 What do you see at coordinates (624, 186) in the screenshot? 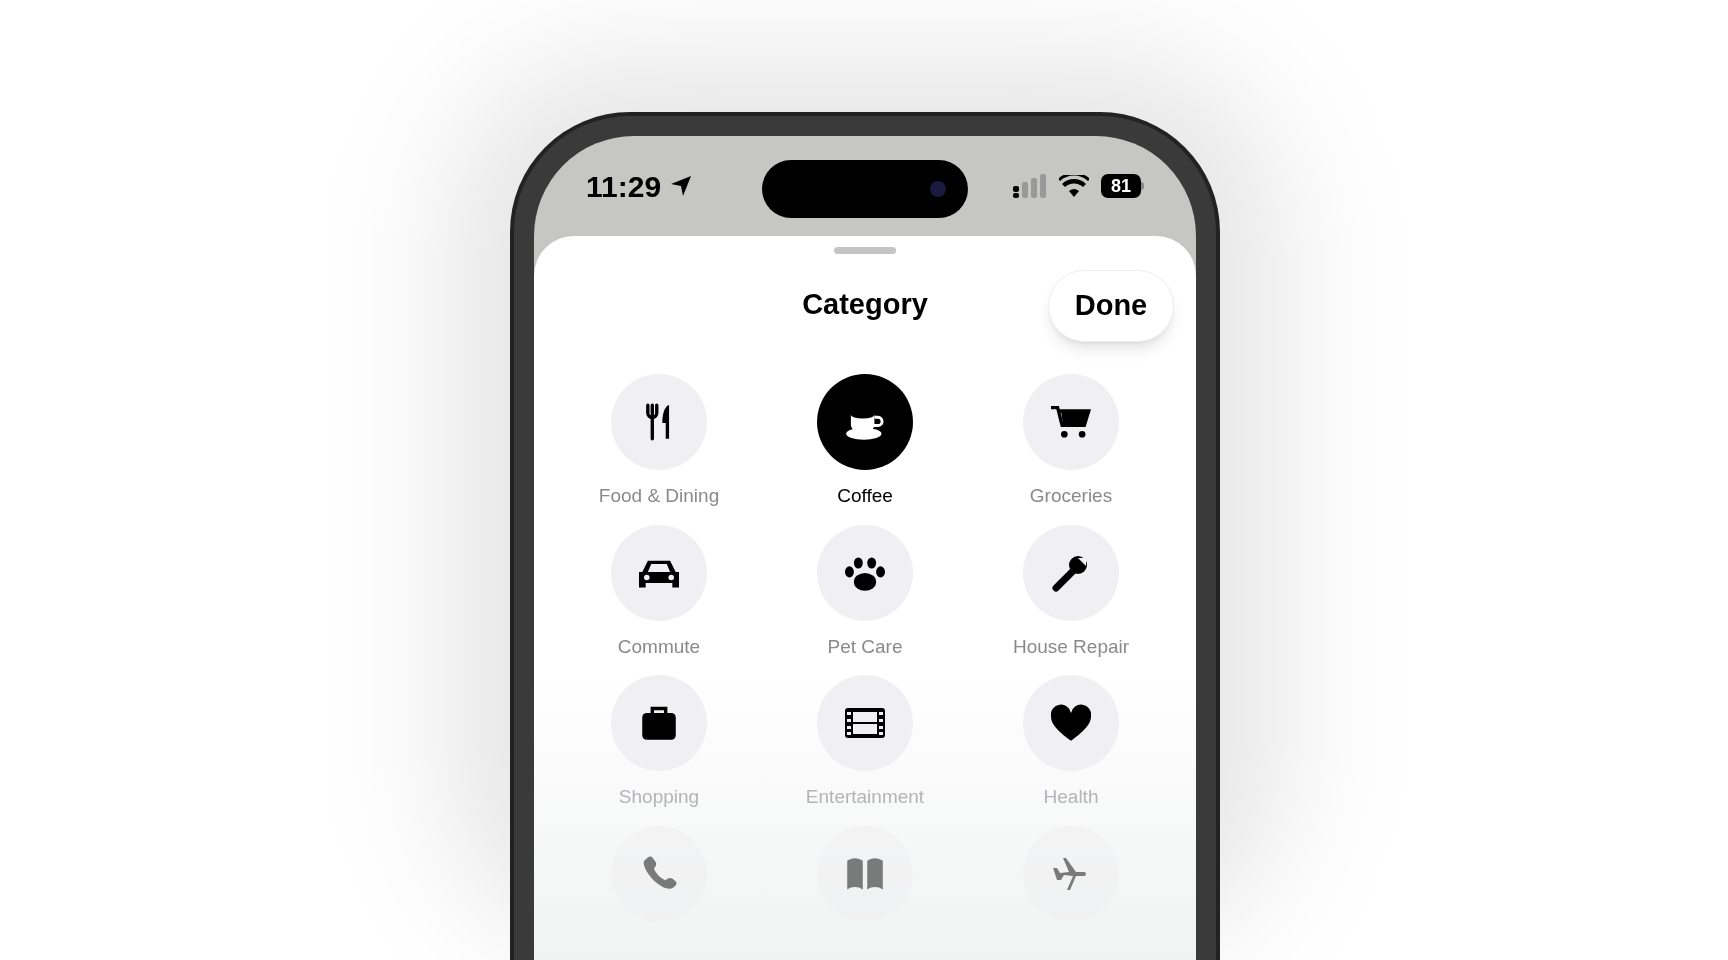
I see `status-time: 11:29` at bounding box center [624, 186].